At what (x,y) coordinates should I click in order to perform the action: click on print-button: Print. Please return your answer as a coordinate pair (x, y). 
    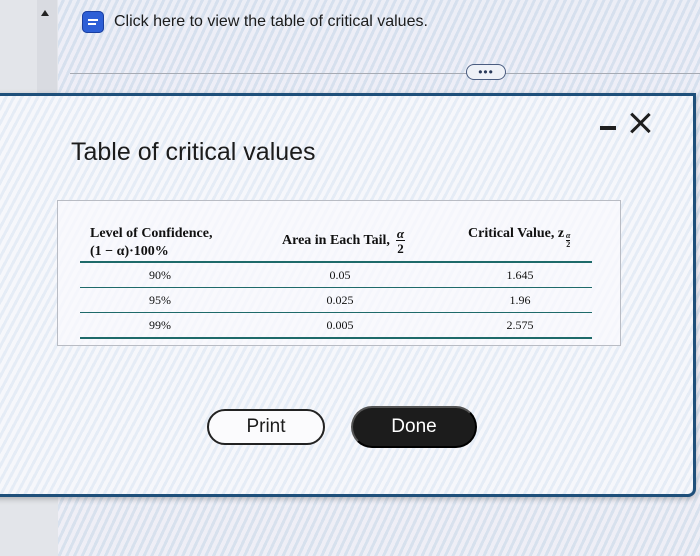
    Looking at the image, I should click on (266, 427).